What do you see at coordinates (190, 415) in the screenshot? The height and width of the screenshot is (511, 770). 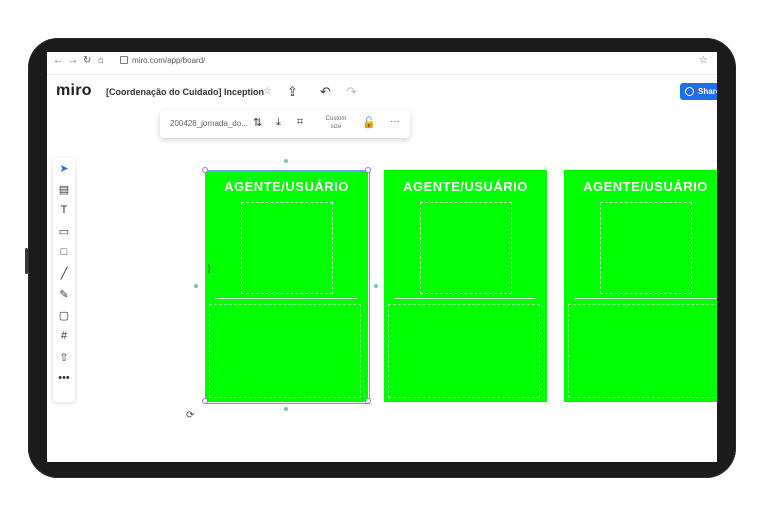 I see `rotate-icon: ⟳` at bounding box center [190, 415].